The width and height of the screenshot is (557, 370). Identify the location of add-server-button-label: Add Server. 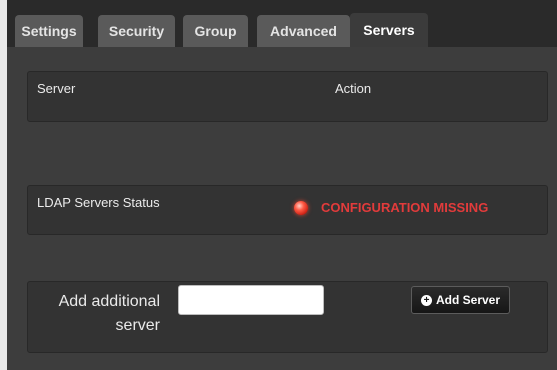
(468, 300).